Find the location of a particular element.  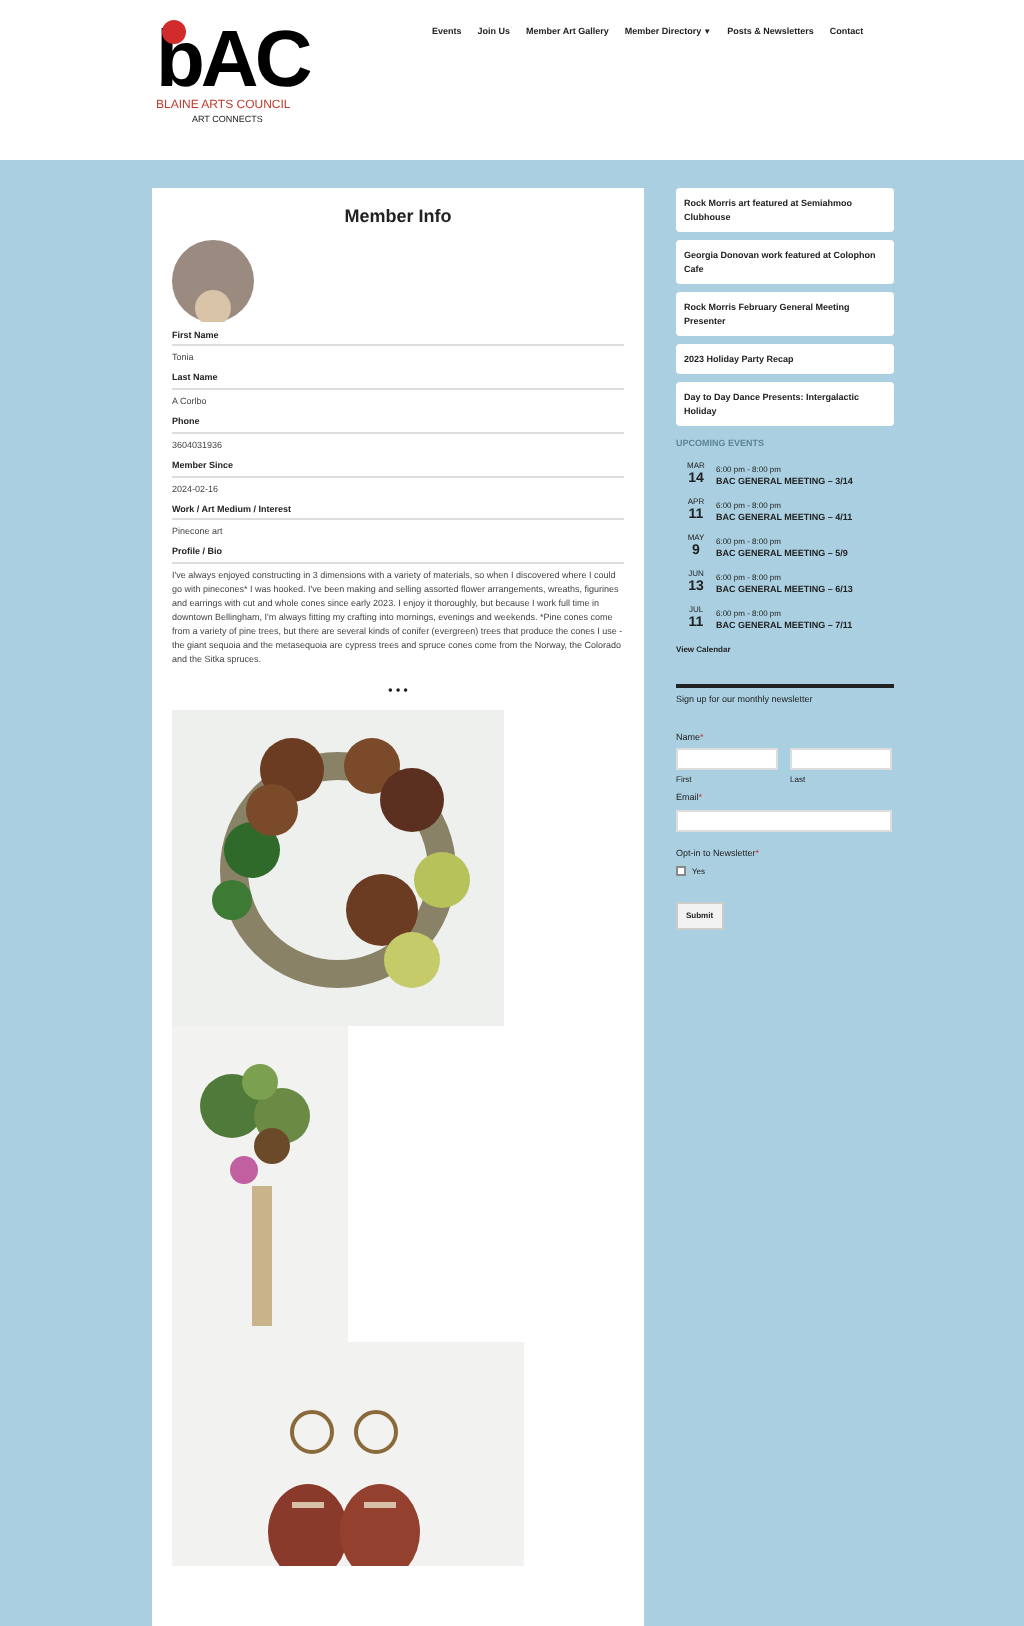

avatar is located at coordinates (213, 280).